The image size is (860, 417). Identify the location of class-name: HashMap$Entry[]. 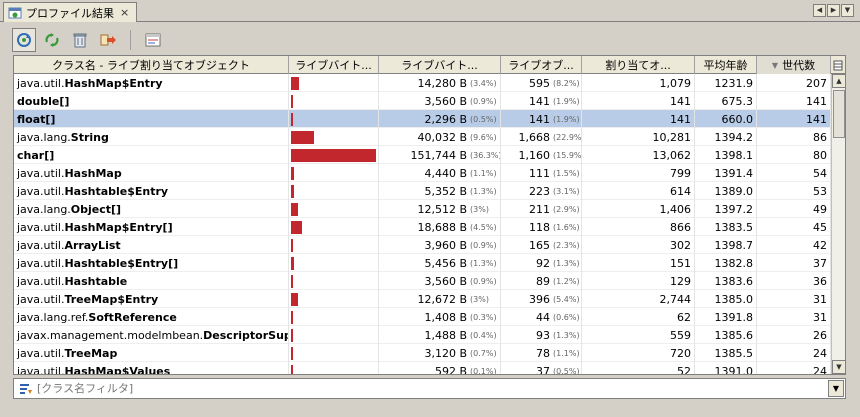
(118, 227).